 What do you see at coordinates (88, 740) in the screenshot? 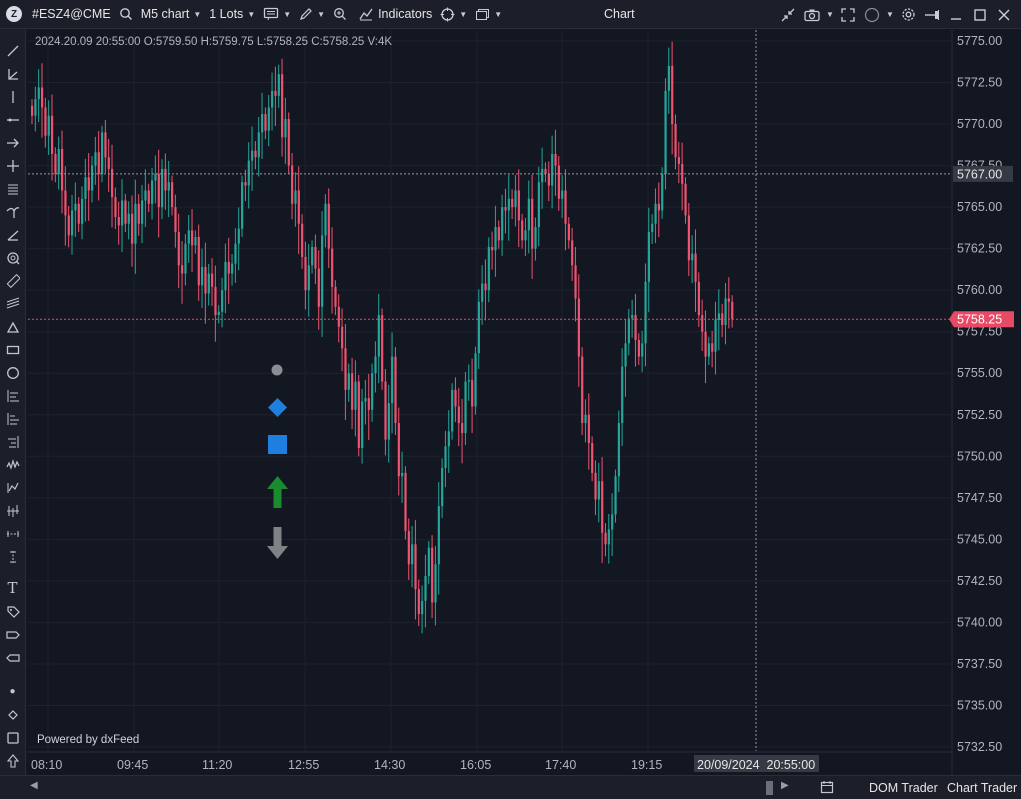
I see `powered-by-label: Powered by dxFeed` at bounding box center [88, 740].